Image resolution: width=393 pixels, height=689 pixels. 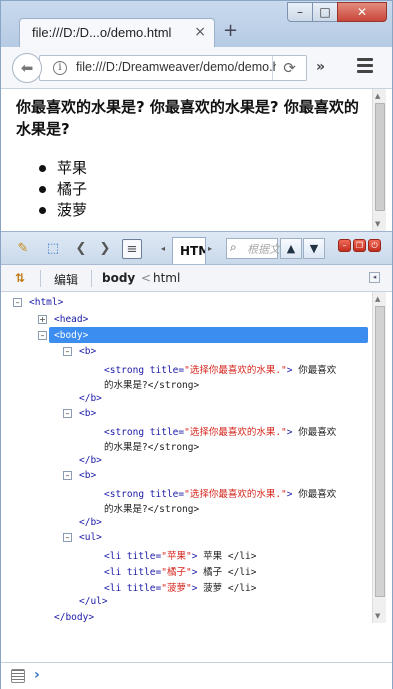 What do you see at coordinates (18, 676) in the screenshot?
I see `command-editor-icon` at bounding box center [18, 676].